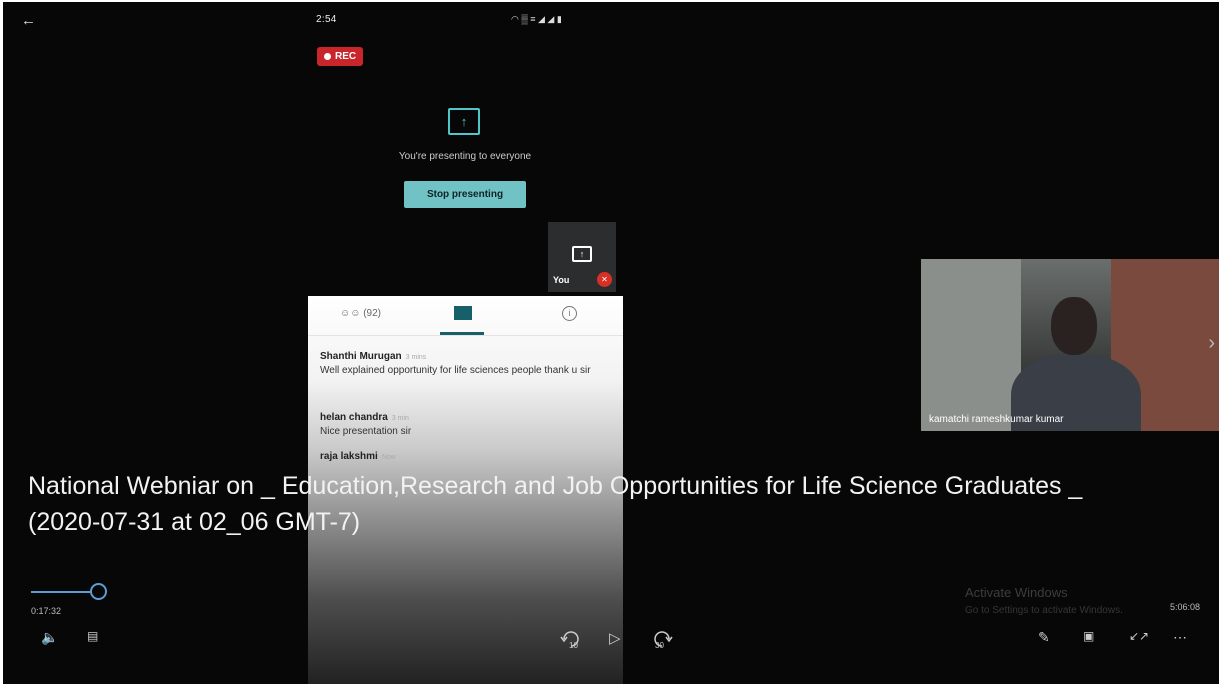 The width and height of the screenshot is (1222, 686). I want to click on remote-participant-tile: kamatchi rameshkumar kumar, so click(1070, 345).